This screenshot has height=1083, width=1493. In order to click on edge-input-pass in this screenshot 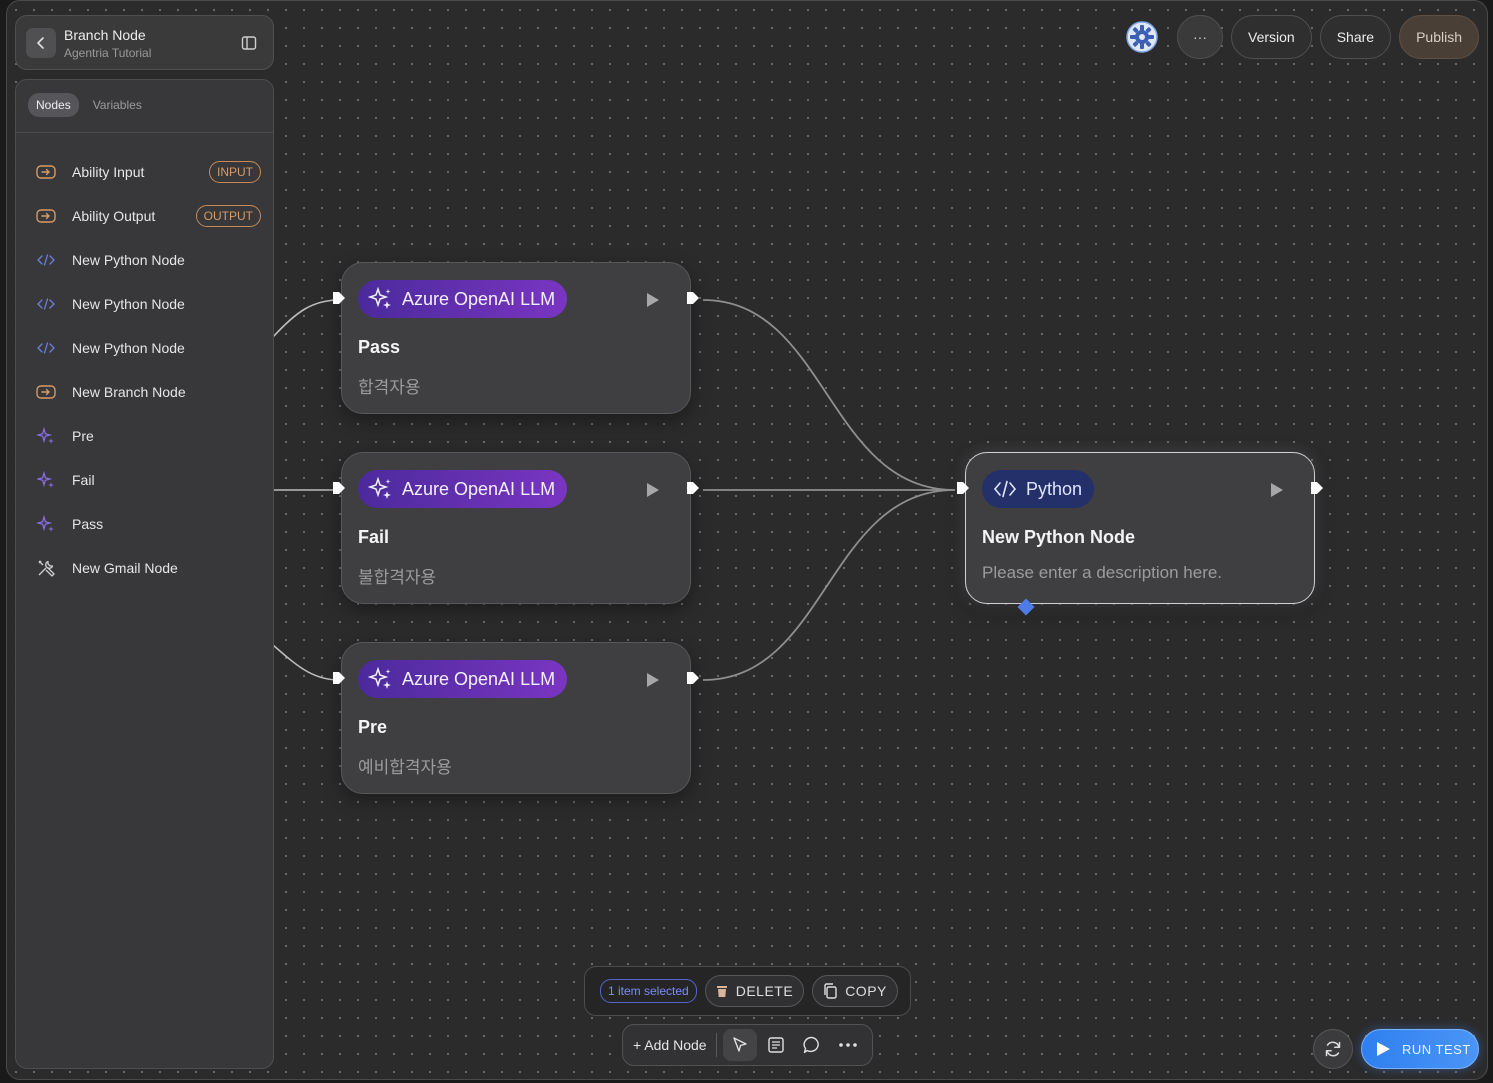, I will do `click(305, 318)`.